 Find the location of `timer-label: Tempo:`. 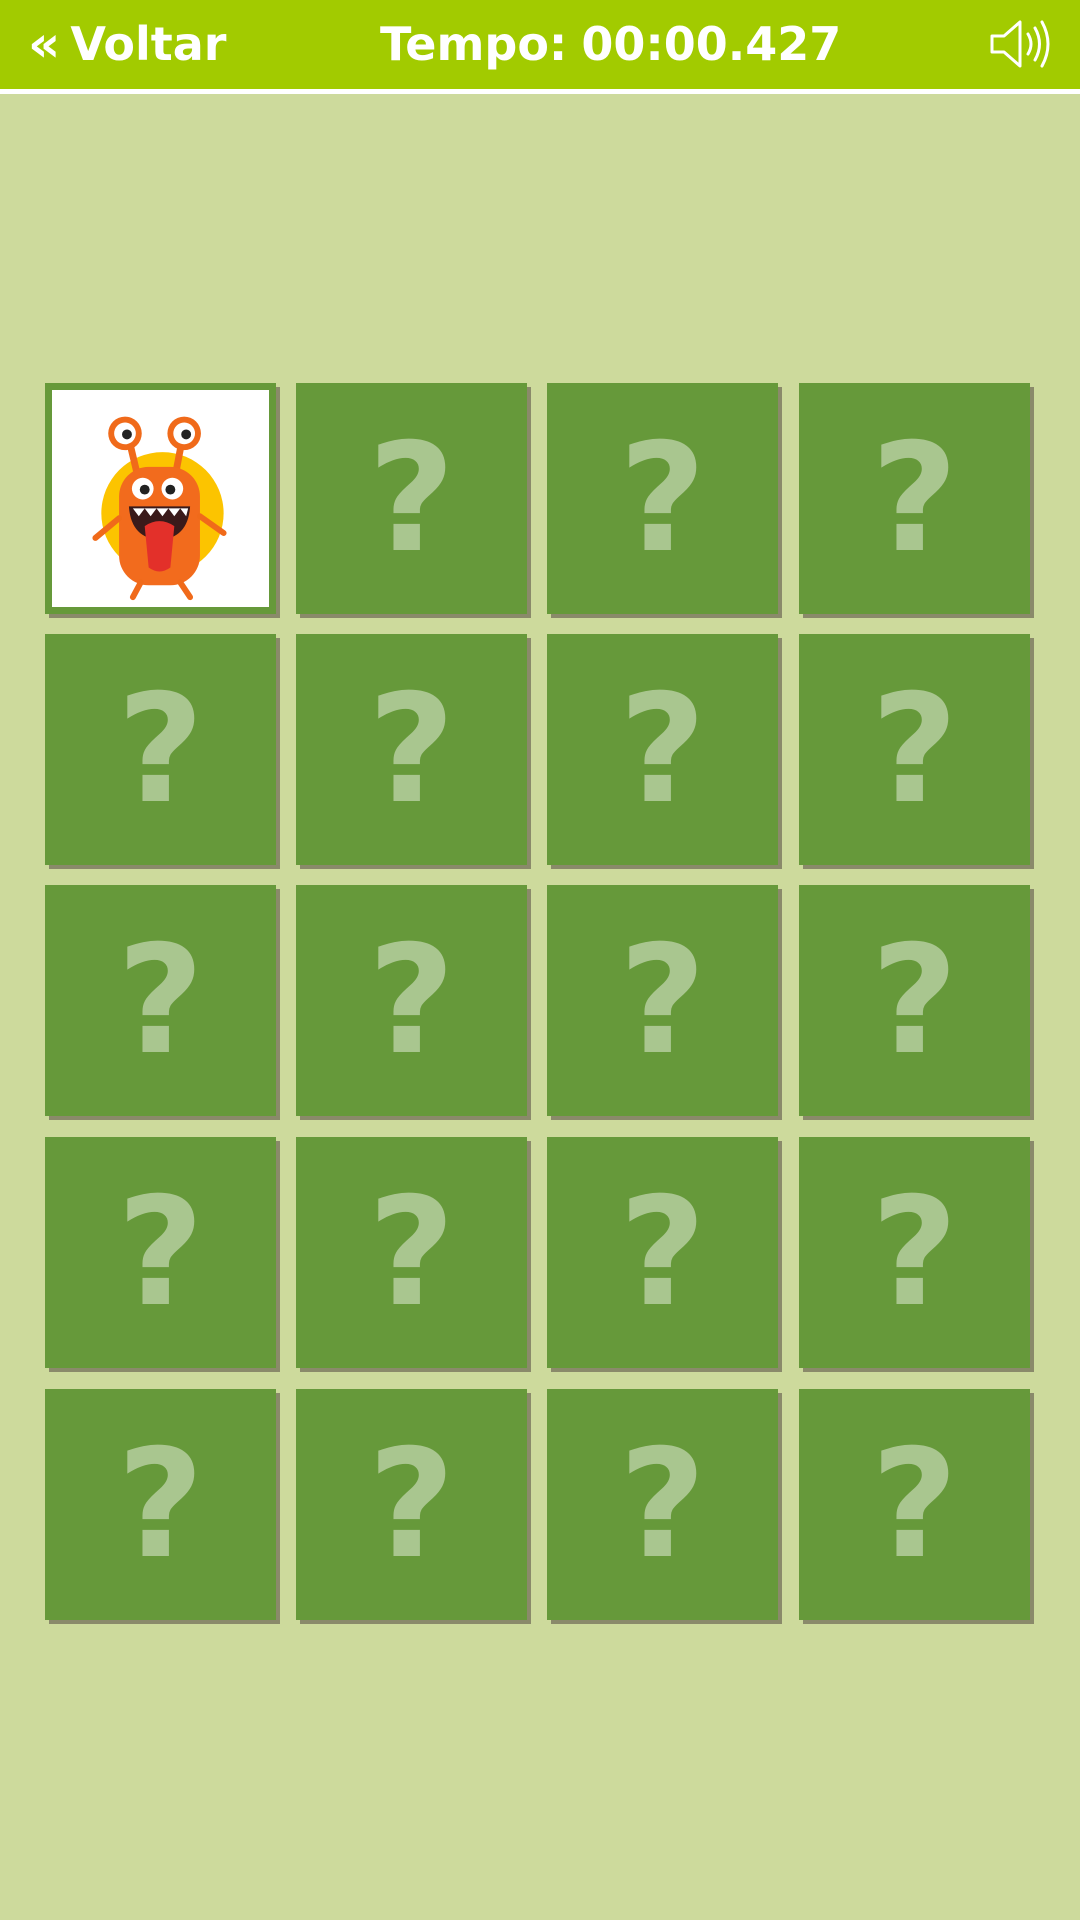

timer-label: Tempo: is located at coordinates (474, 44).